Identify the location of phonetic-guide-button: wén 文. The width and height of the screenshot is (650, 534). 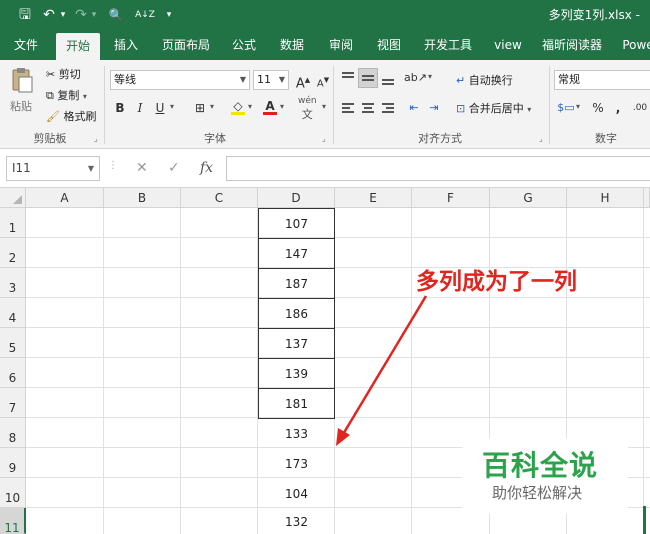
(307, 109).